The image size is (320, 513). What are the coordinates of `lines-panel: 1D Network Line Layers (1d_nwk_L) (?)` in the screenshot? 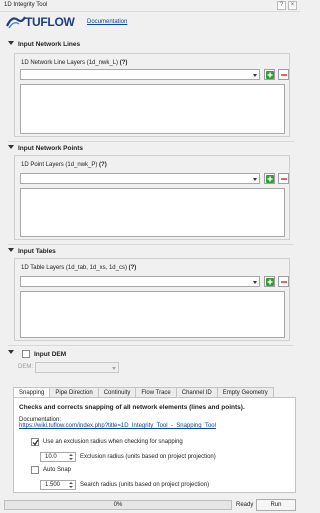 It's located at (152, 95).